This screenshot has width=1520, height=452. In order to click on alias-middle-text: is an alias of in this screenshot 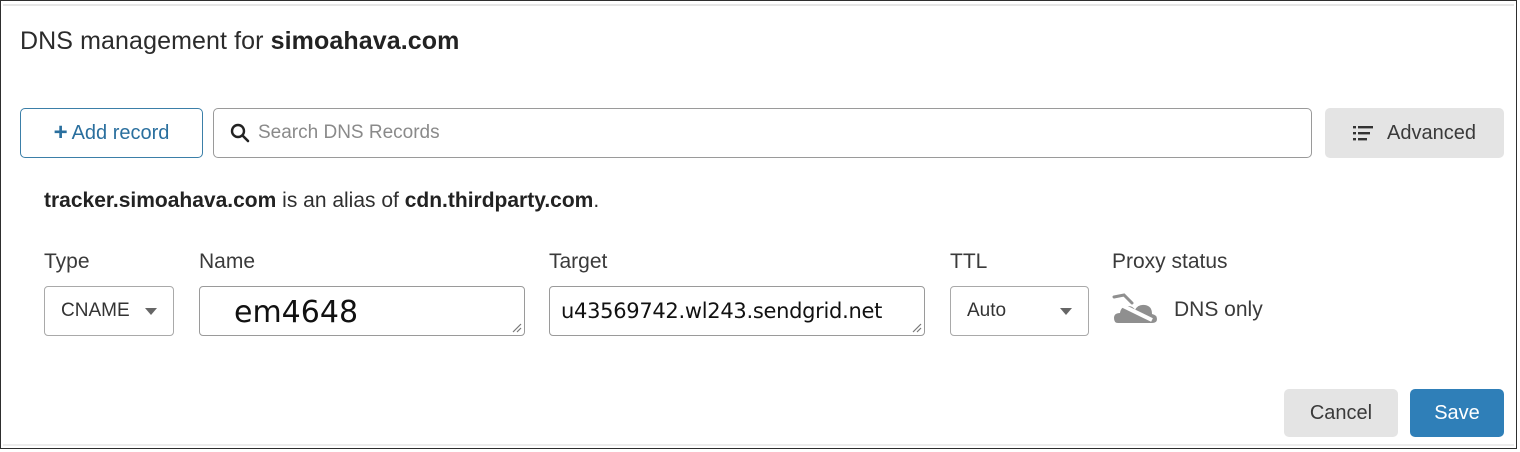, I will do `click(340, 200)`.